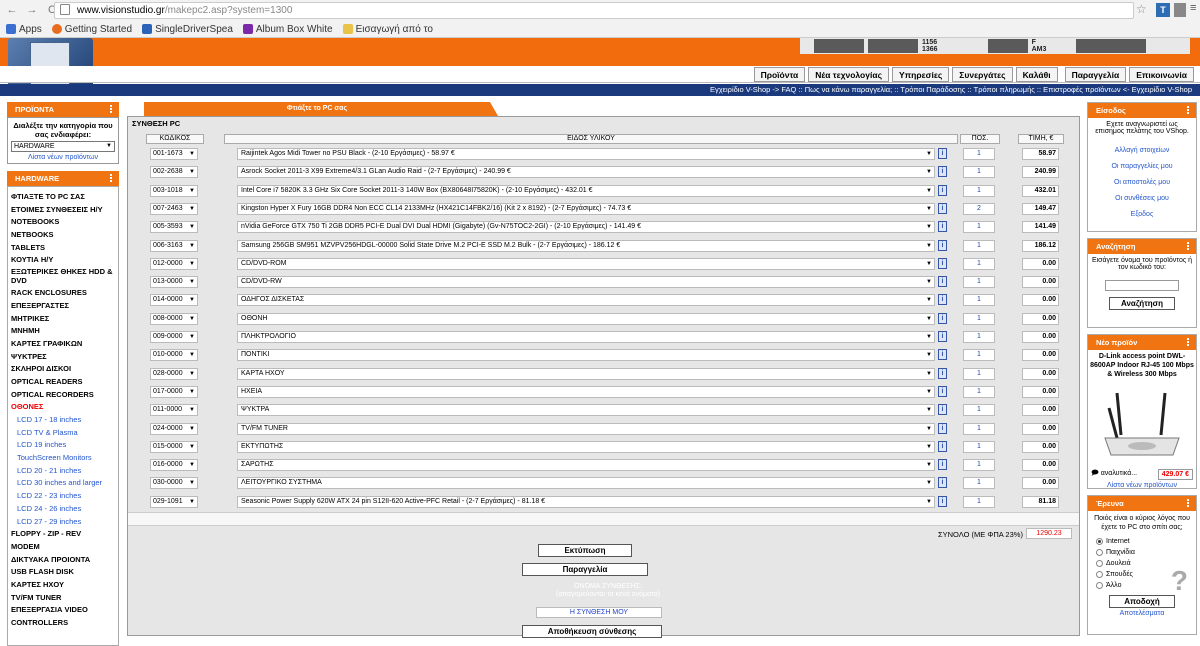 This screenshot has height=646, width=1200. What do you see at coordinates (1142, 285) in the screenshot?
I see `search-input` at bounding box center [1142, 285].